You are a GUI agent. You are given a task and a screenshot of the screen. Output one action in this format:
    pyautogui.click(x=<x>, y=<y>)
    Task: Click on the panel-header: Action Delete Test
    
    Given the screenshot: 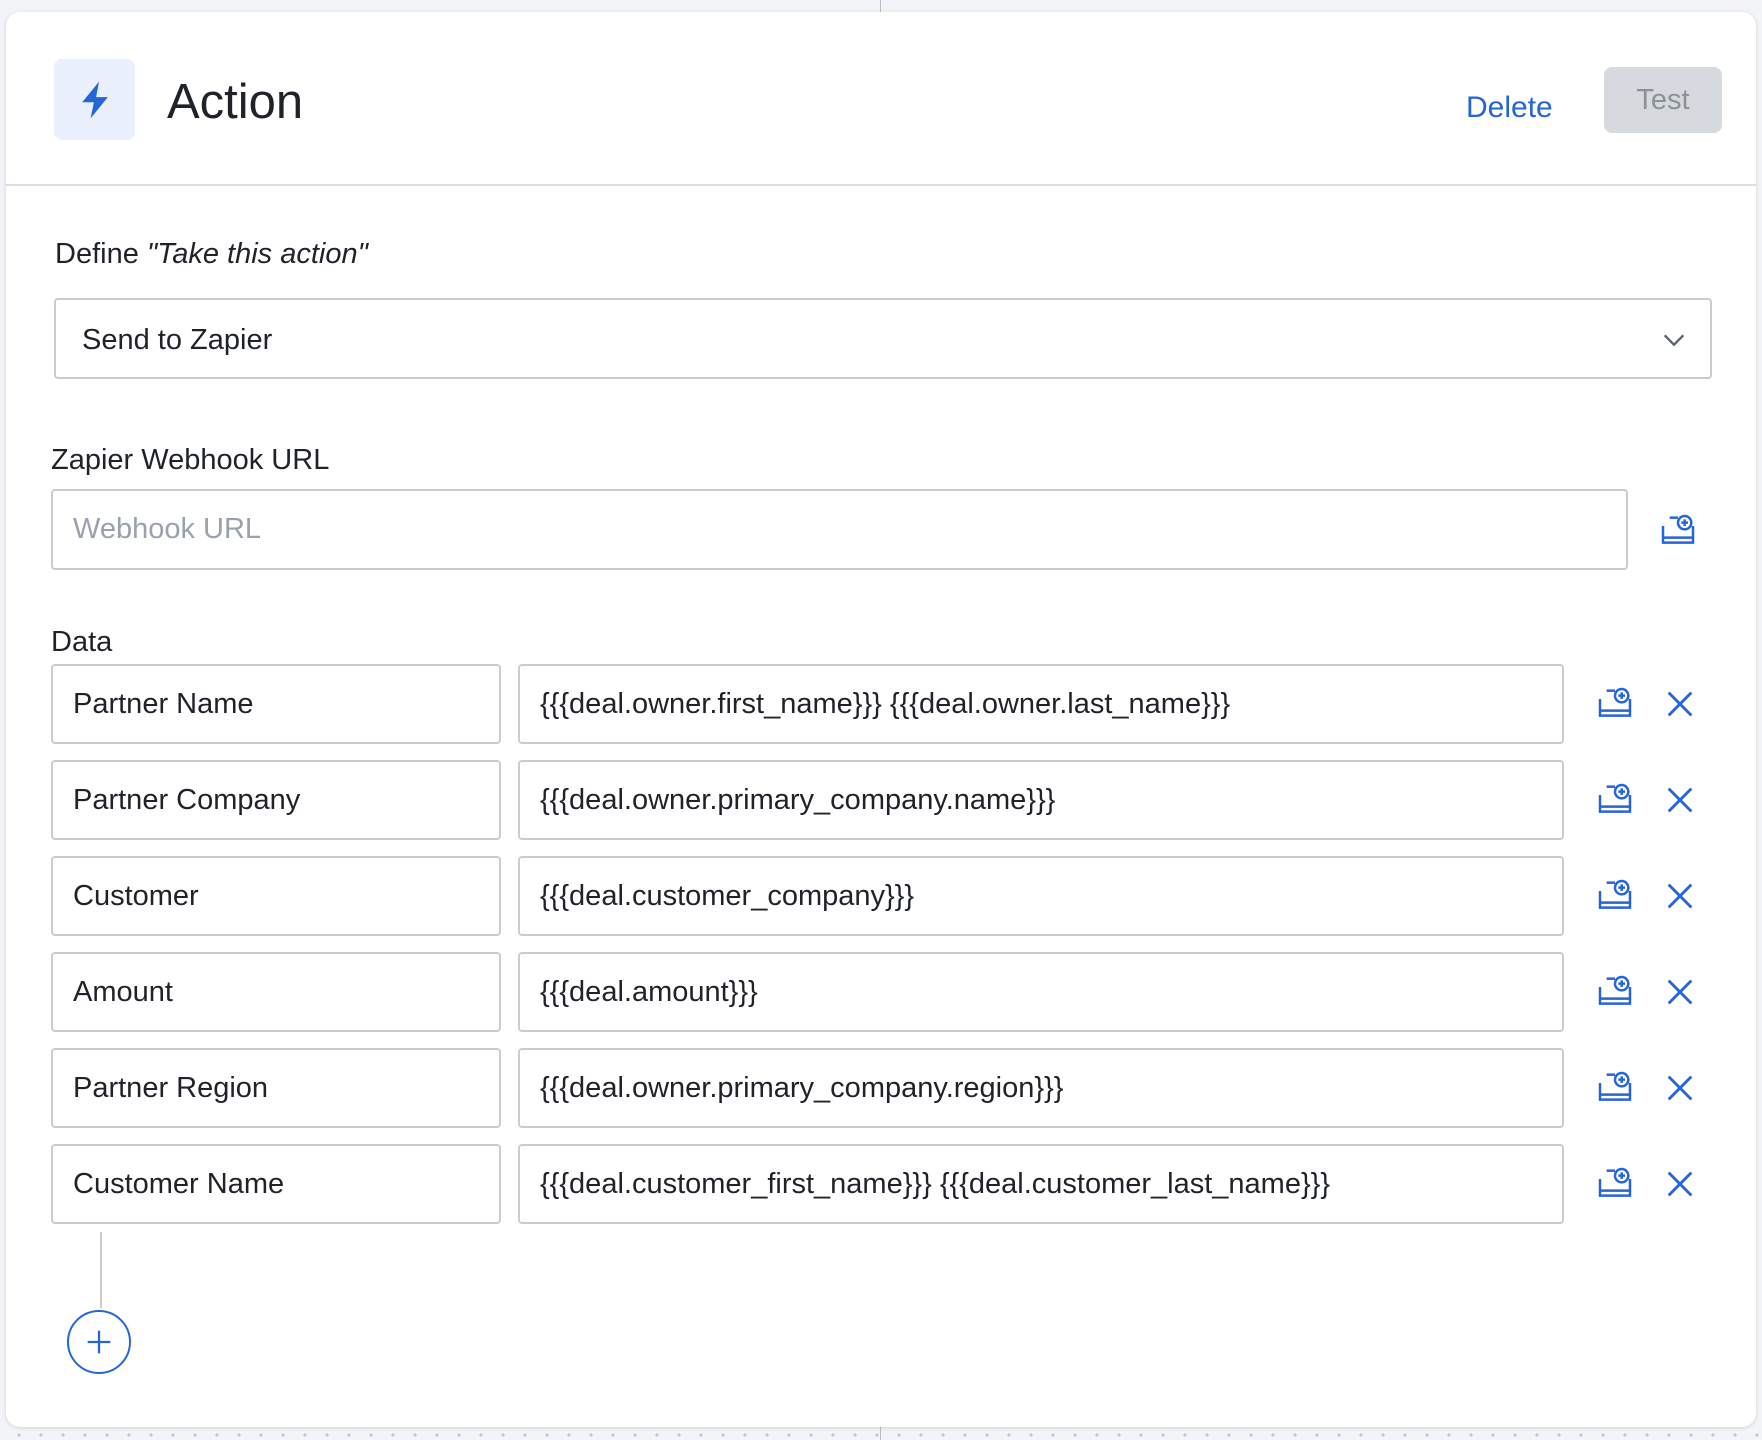 What is the action you would take?
    pyautogui.click(x=881, y=99)
    